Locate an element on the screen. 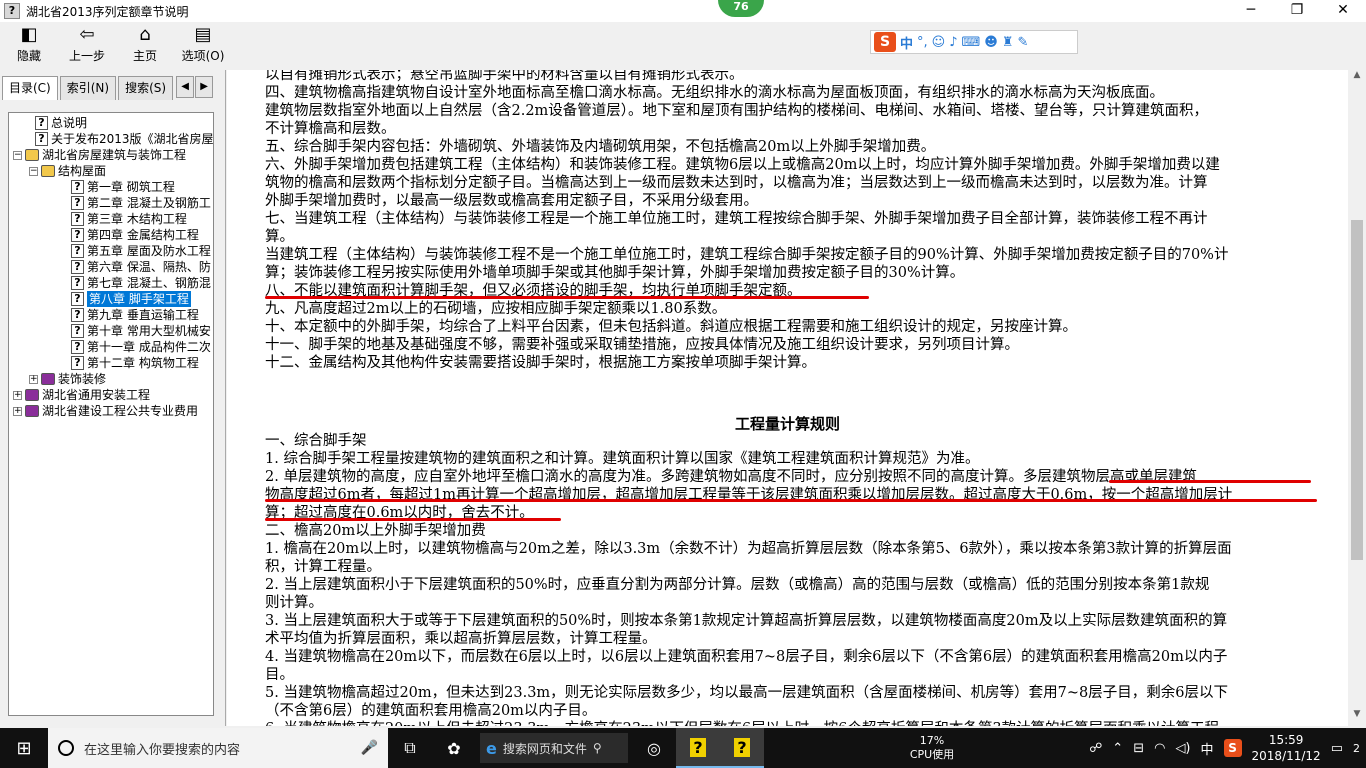 Image resolution: width=1366 pixels, height=768 pixels. tree-folder: + 装饰装修 is located at coordinates (67, 379).